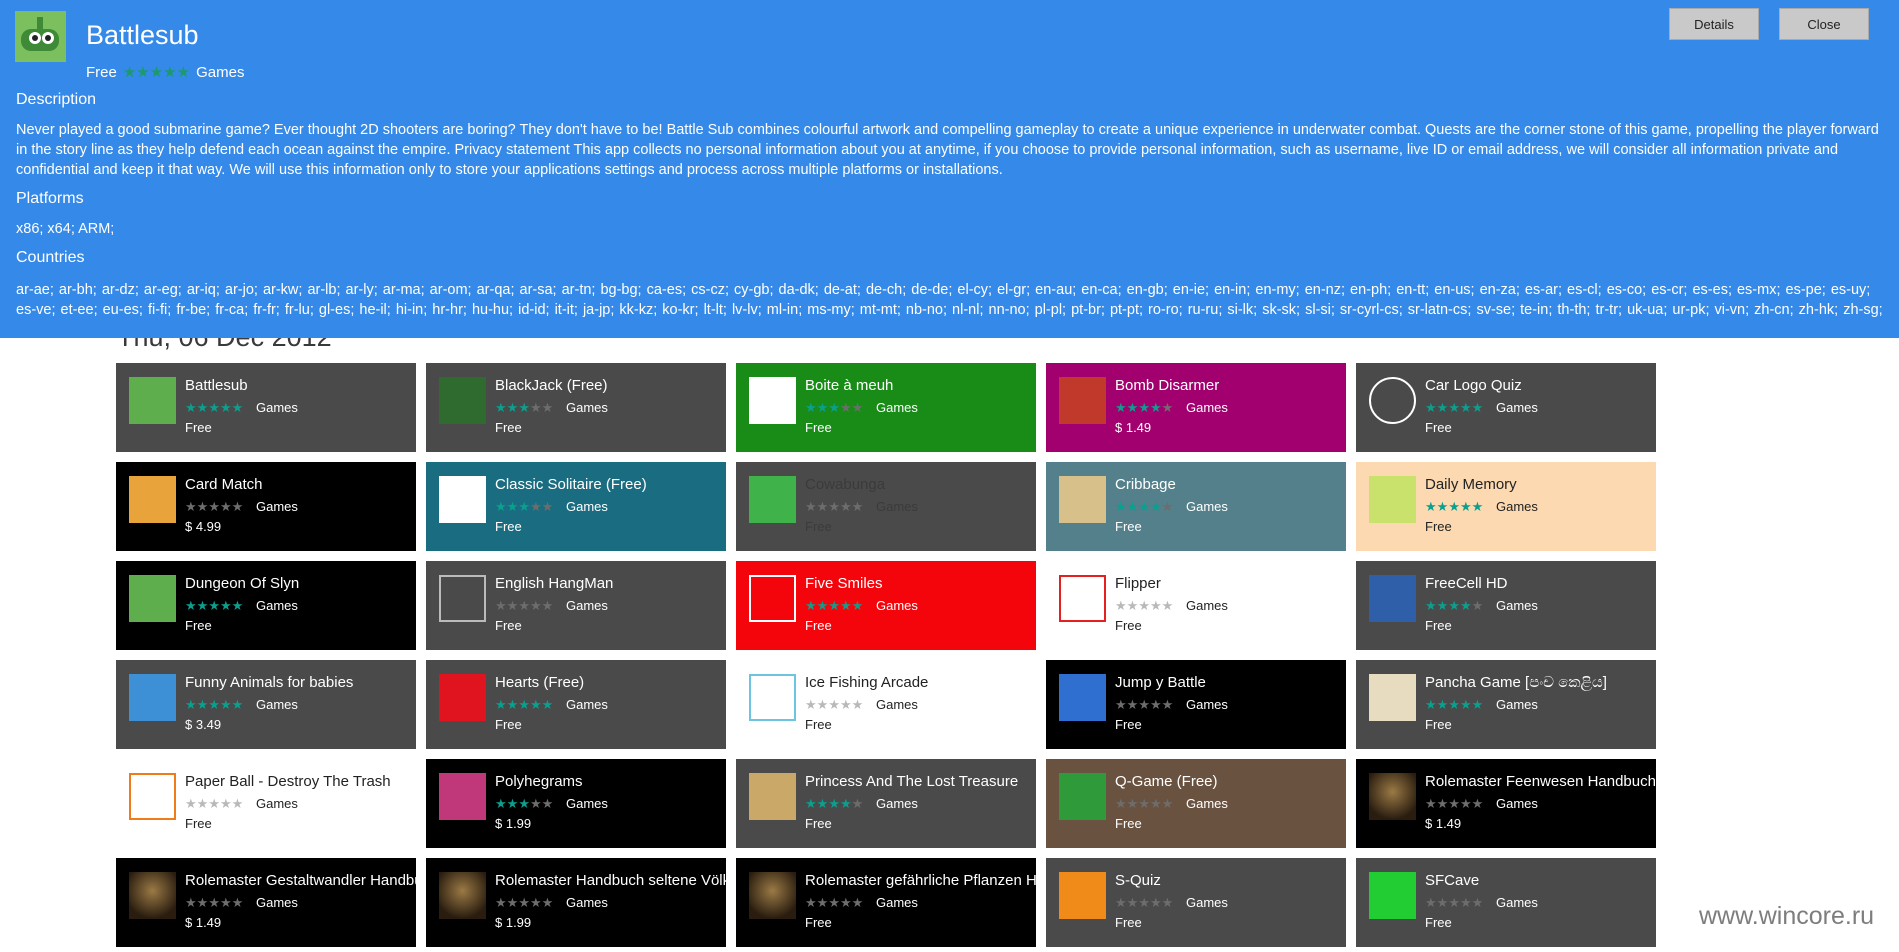  I want to click on app-tile: English HangMan ★★★★★ Games Free, so click(576, 605).